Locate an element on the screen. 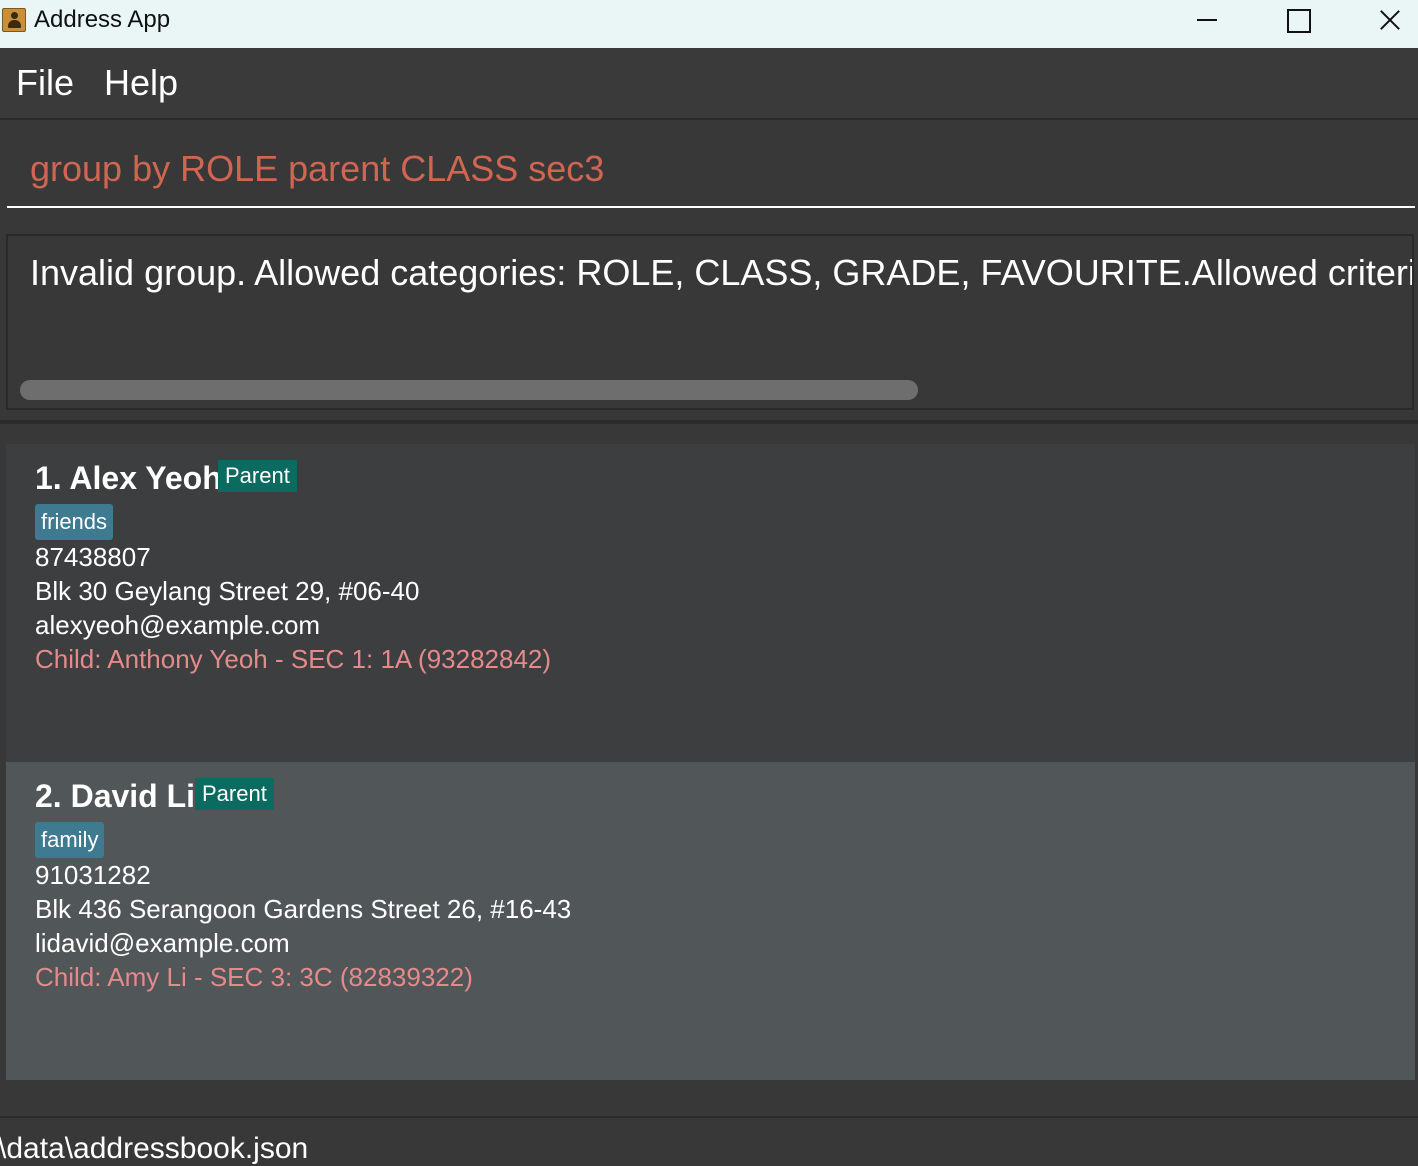 The width and height of the screenshot is (1418, 1166). command-input-underline is located at coordinates (711, 207).